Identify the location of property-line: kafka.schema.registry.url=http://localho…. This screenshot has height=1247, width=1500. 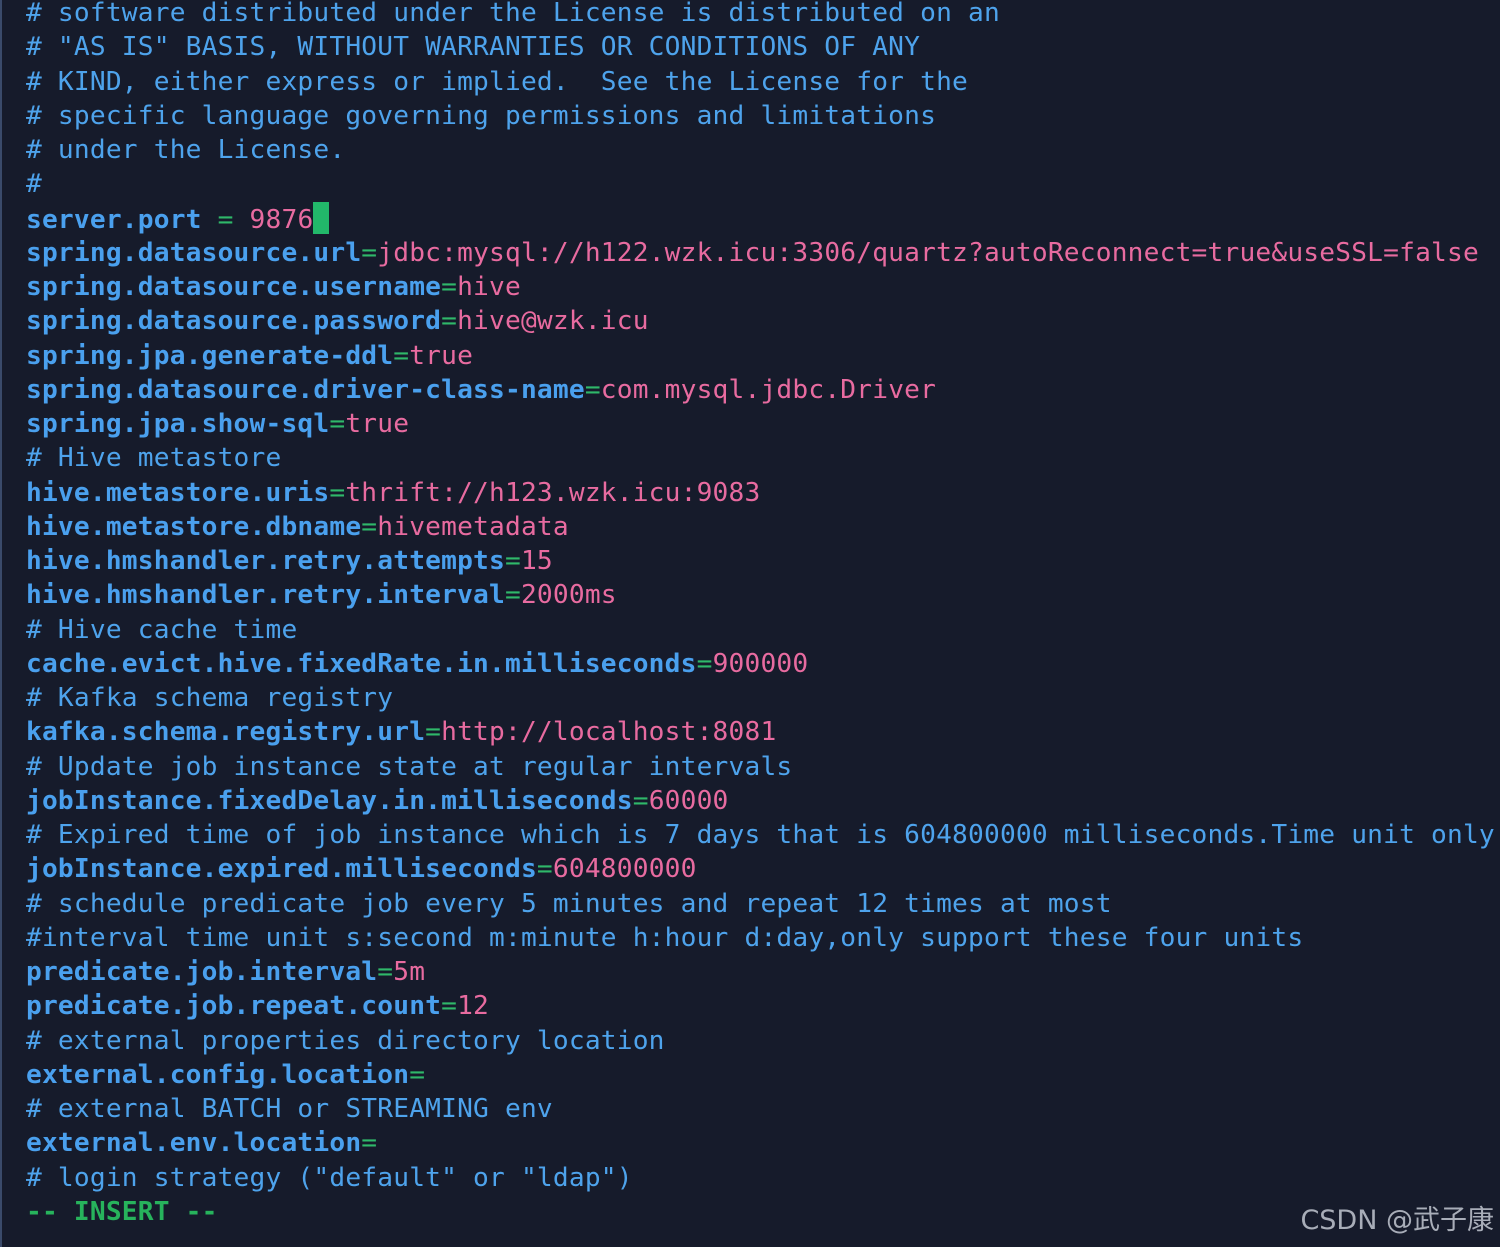
(760, 732).